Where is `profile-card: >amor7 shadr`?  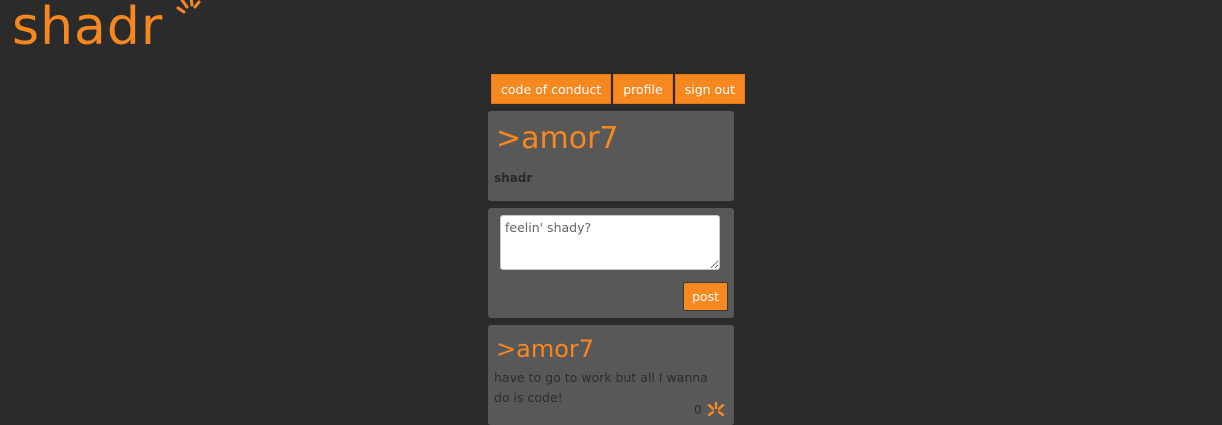
profile-card: >amor7 shadr is located at coordinates (611, 156).